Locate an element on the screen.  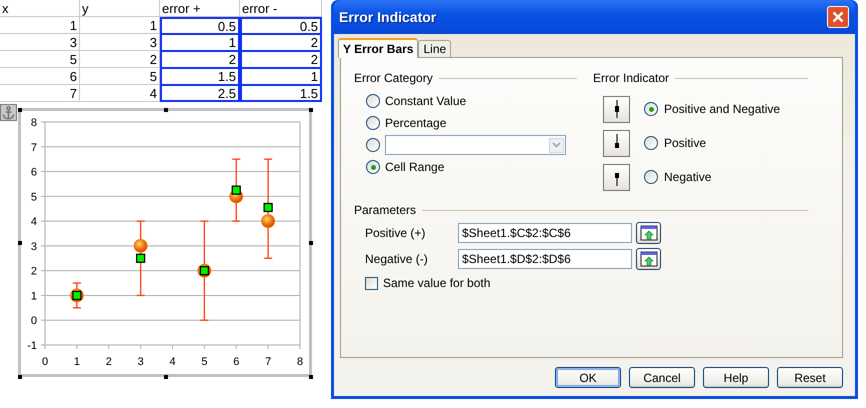
dialog-button: Cancel is located at coordinates (662, 377).